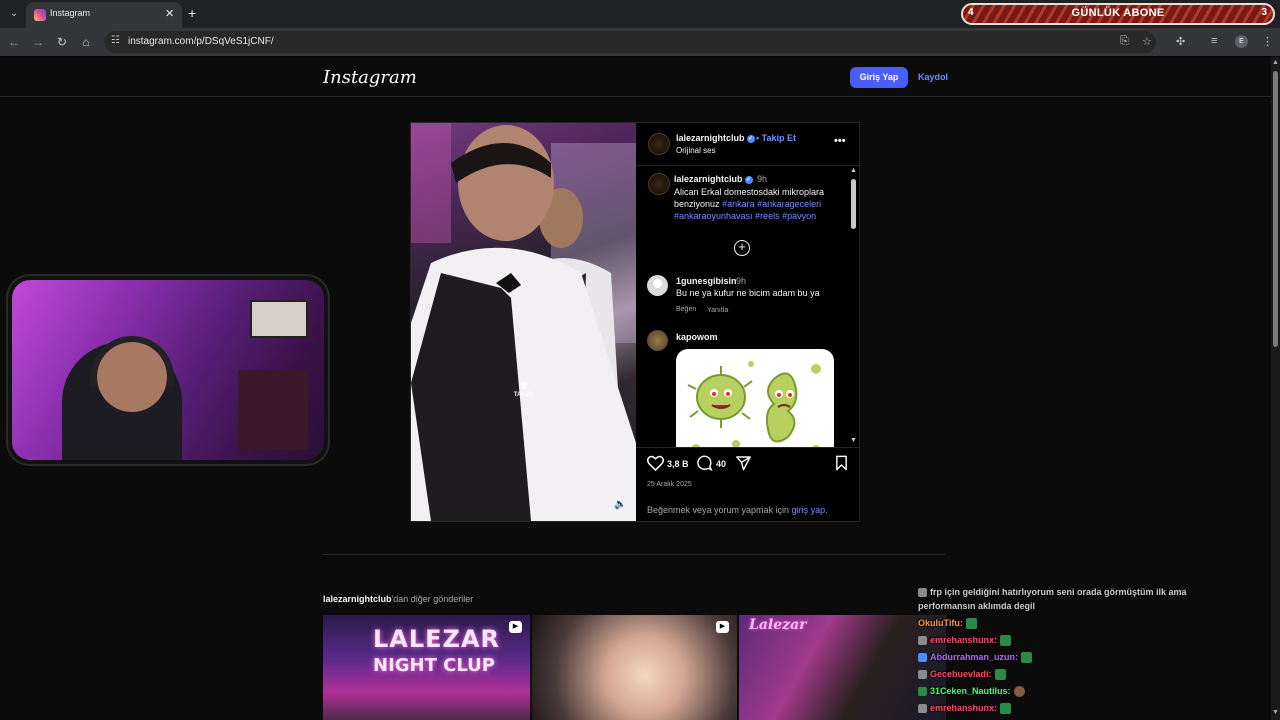 This screenshot has height=720, width=1280. Describe the element at coordinates (655, 463) in the screenshot. I see `heart-like-icon` at that location.